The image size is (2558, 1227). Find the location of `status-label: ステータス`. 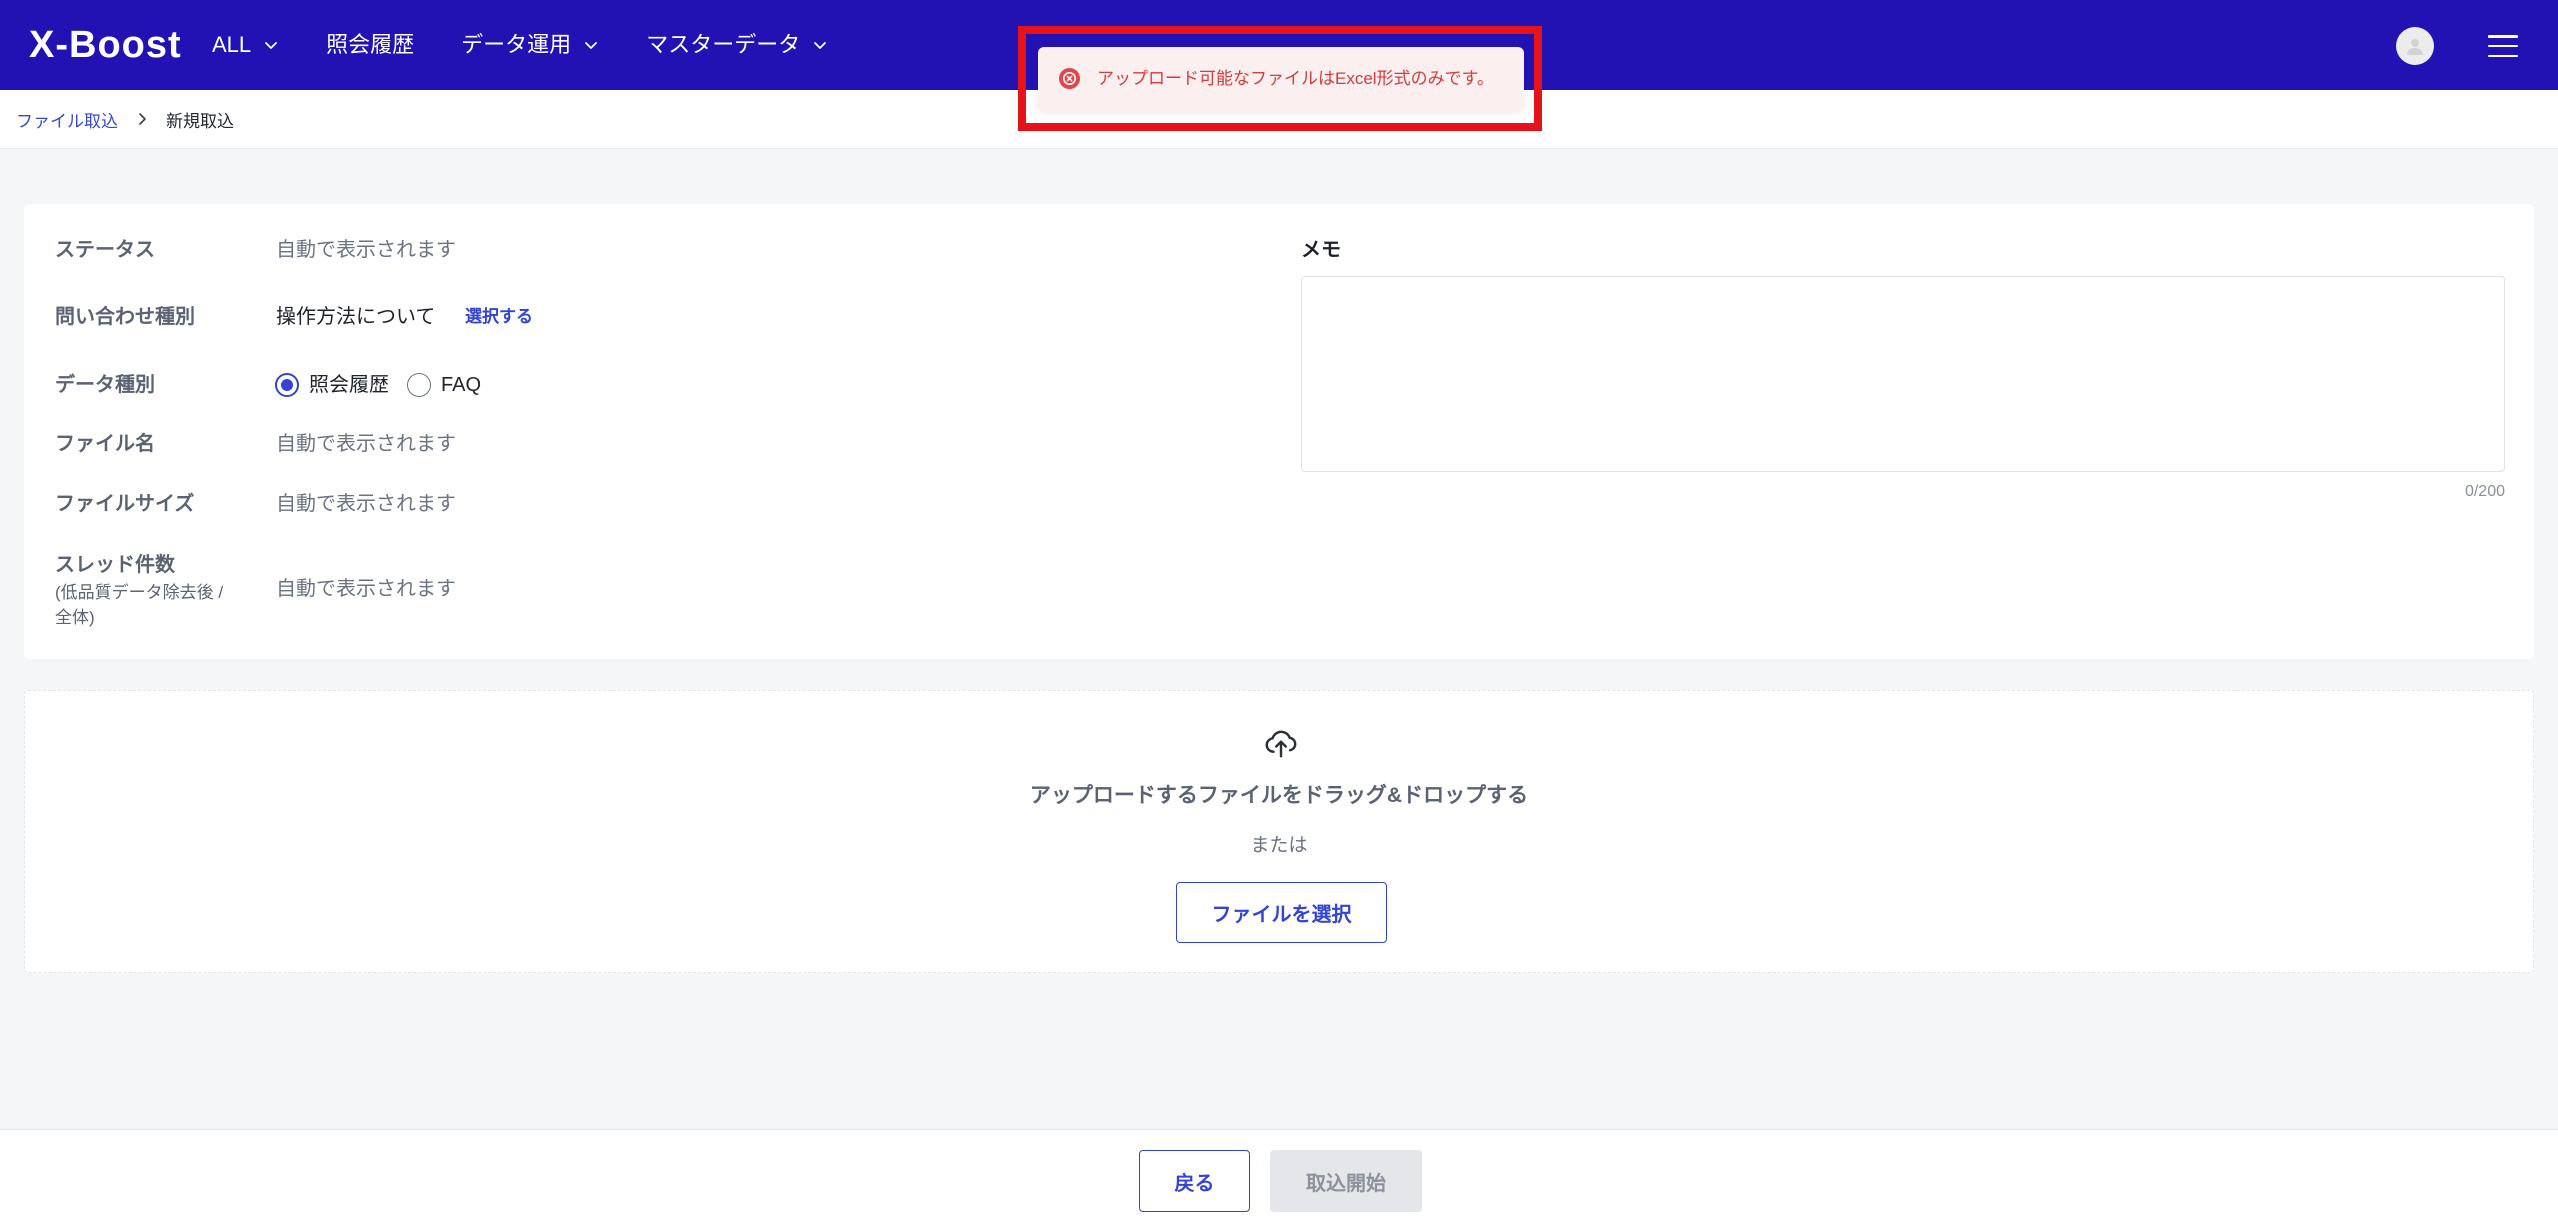

status-label: ステータス is located at coordinates (105, 250).